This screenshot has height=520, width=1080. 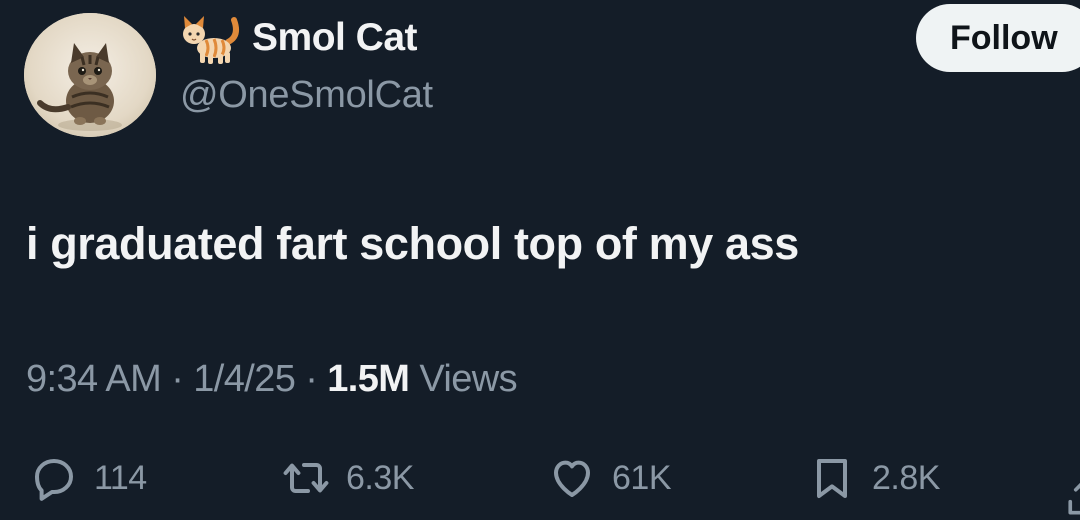 I want to click on share-icon, so click(x=1074, y=498).